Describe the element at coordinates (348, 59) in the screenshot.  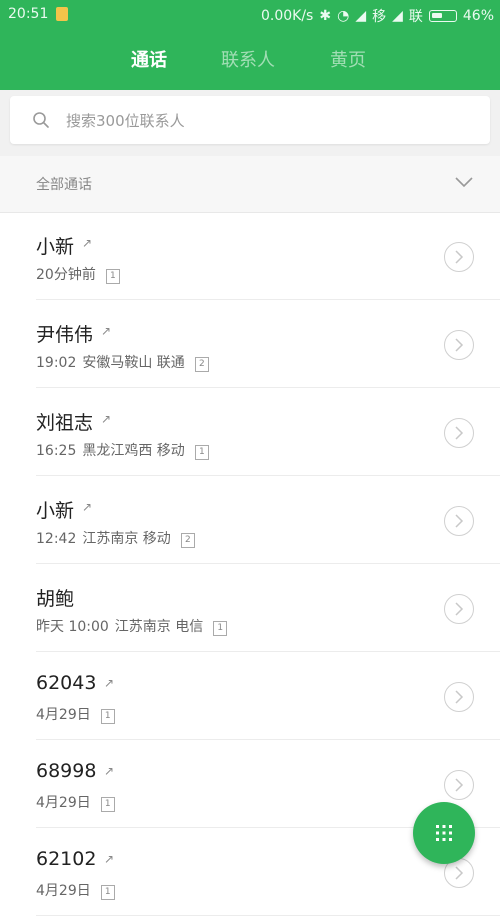
I see `tab-yellow-pages: 黄页` at that location.